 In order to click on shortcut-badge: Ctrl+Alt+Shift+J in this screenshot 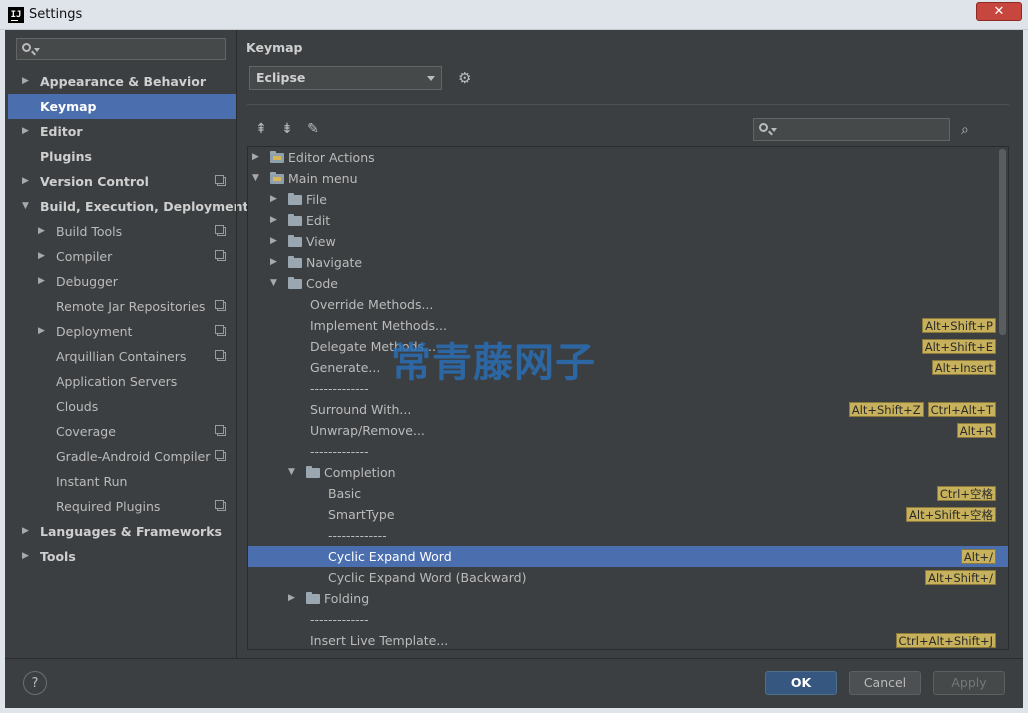, I will do `click(945, 640)`.